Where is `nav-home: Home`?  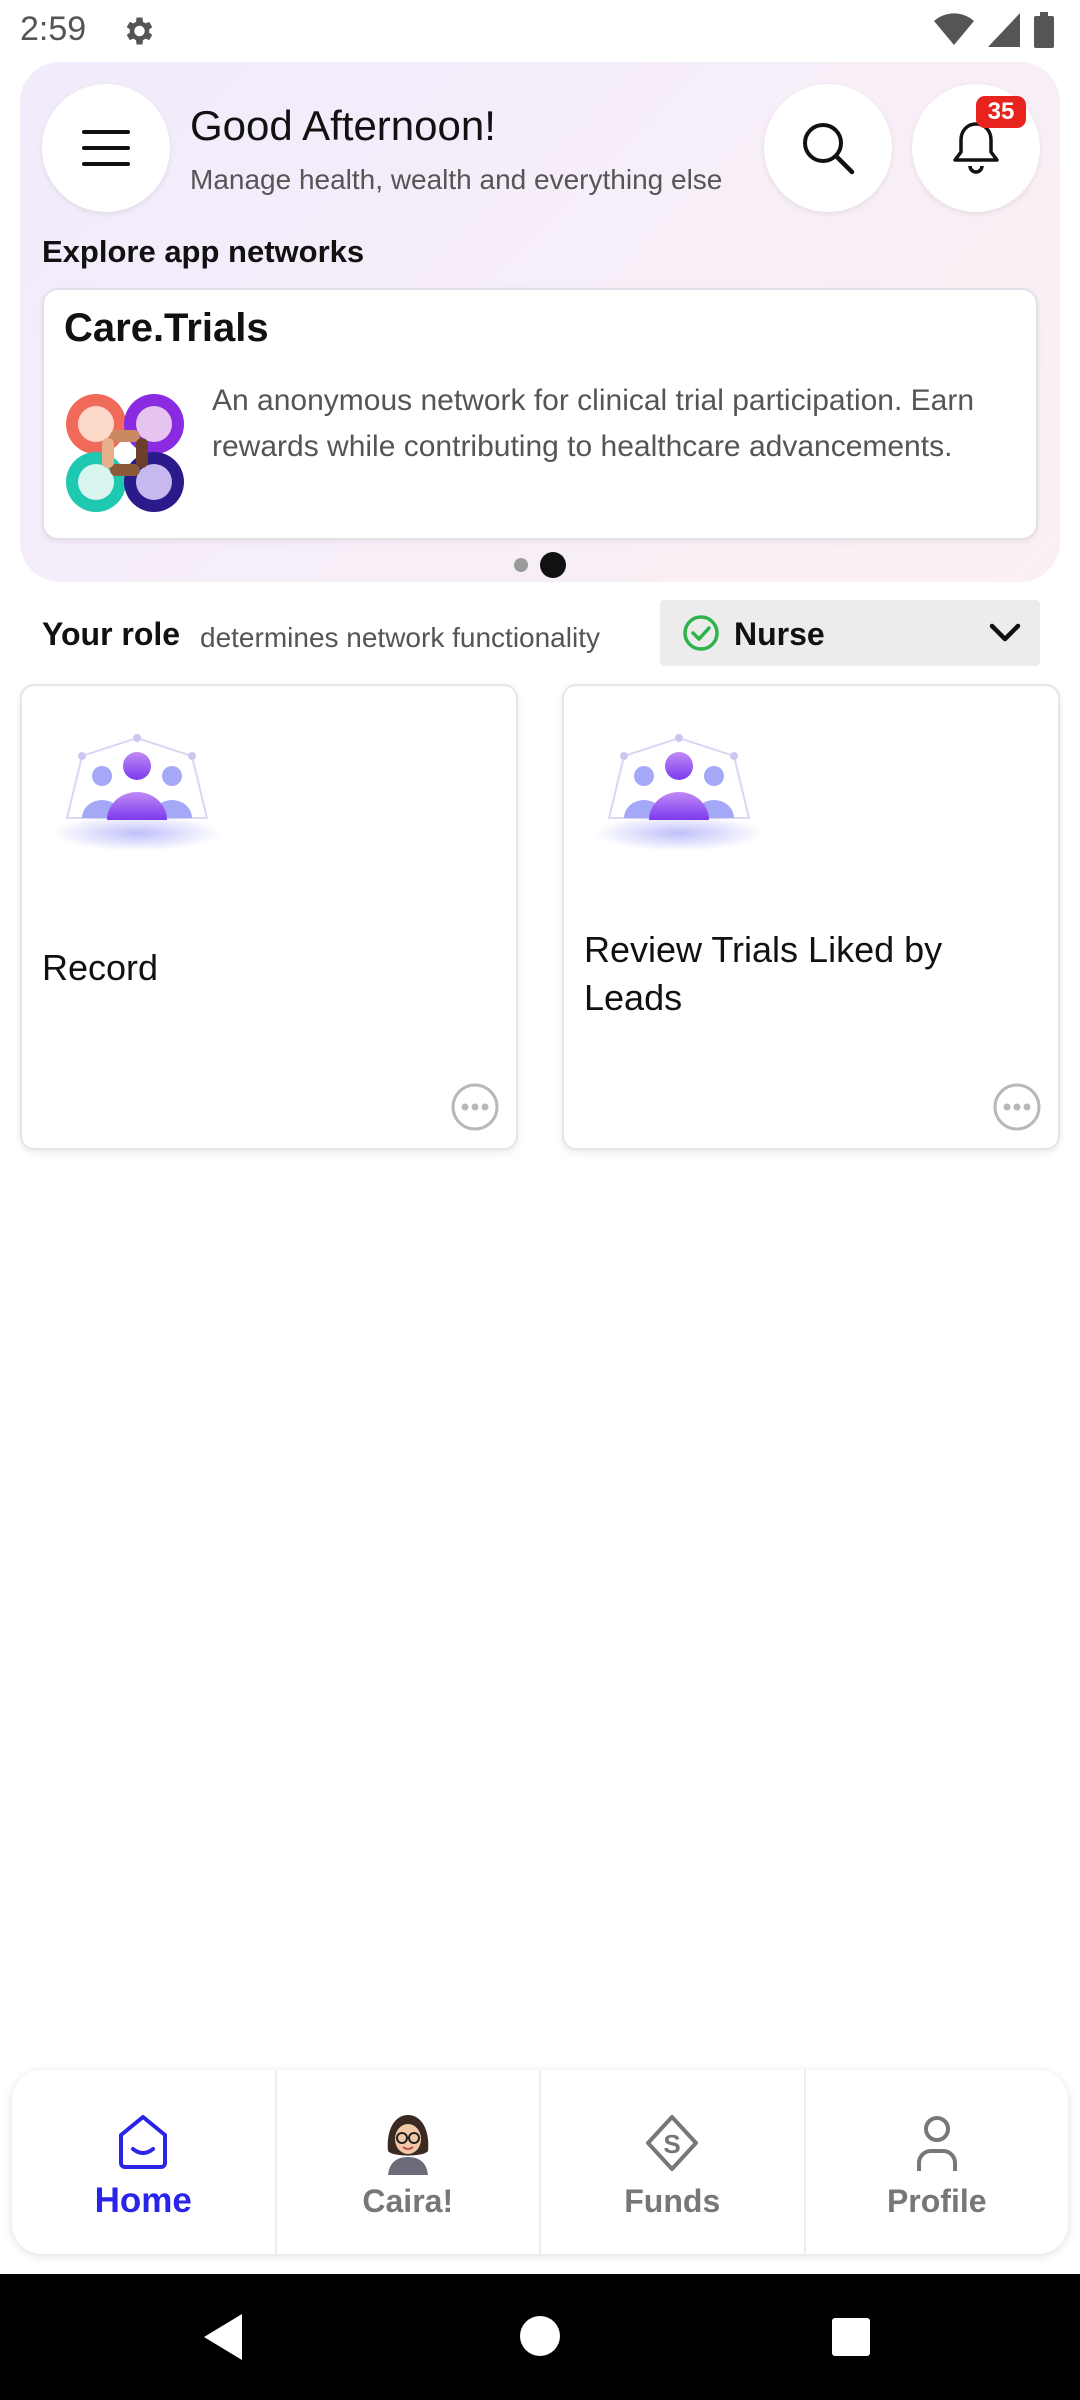 nav-home: Home is located at coordinates (143, 2162).